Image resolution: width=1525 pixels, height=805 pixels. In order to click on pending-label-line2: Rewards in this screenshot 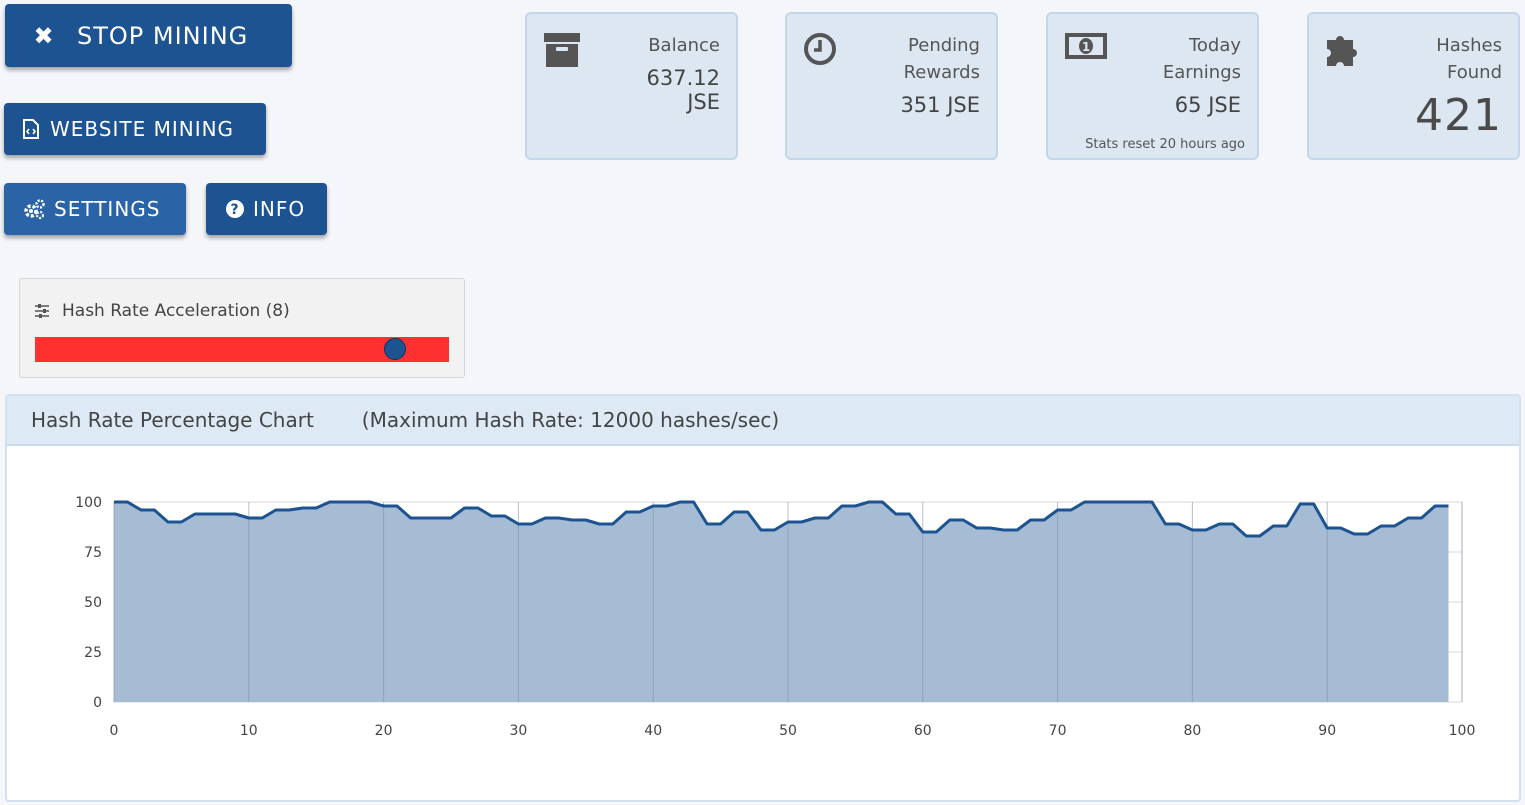, I will do `click(941, 72)`.